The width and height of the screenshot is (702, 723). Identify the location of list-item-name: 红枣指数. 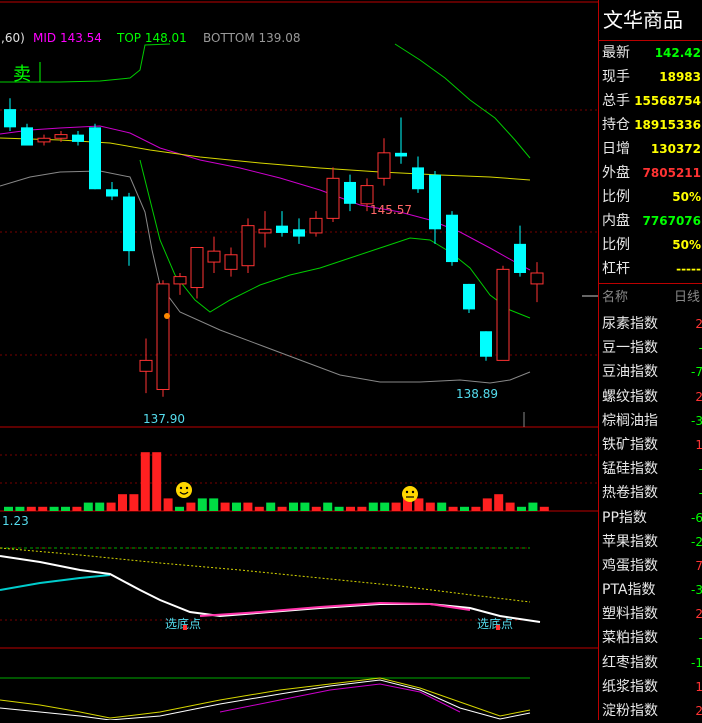
(630, 662).